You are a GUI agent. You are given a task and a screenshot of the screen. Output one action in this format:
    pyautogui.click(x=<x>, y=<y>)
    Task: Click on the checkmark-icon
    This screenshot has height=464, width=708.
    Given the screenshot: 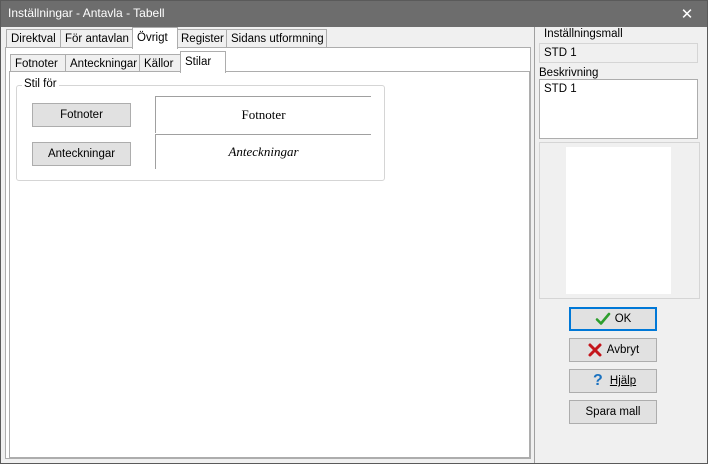 What is the action you would take?
    pyautogui.click(x=603, y=319)
    